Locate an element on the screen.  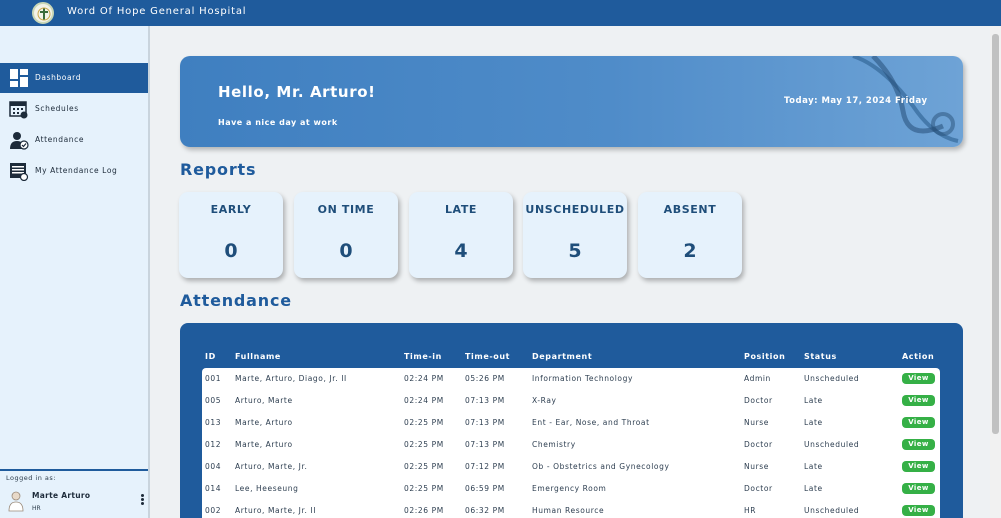
cell-fullname: Arturo, Marte is located at coordinates (264, 400).